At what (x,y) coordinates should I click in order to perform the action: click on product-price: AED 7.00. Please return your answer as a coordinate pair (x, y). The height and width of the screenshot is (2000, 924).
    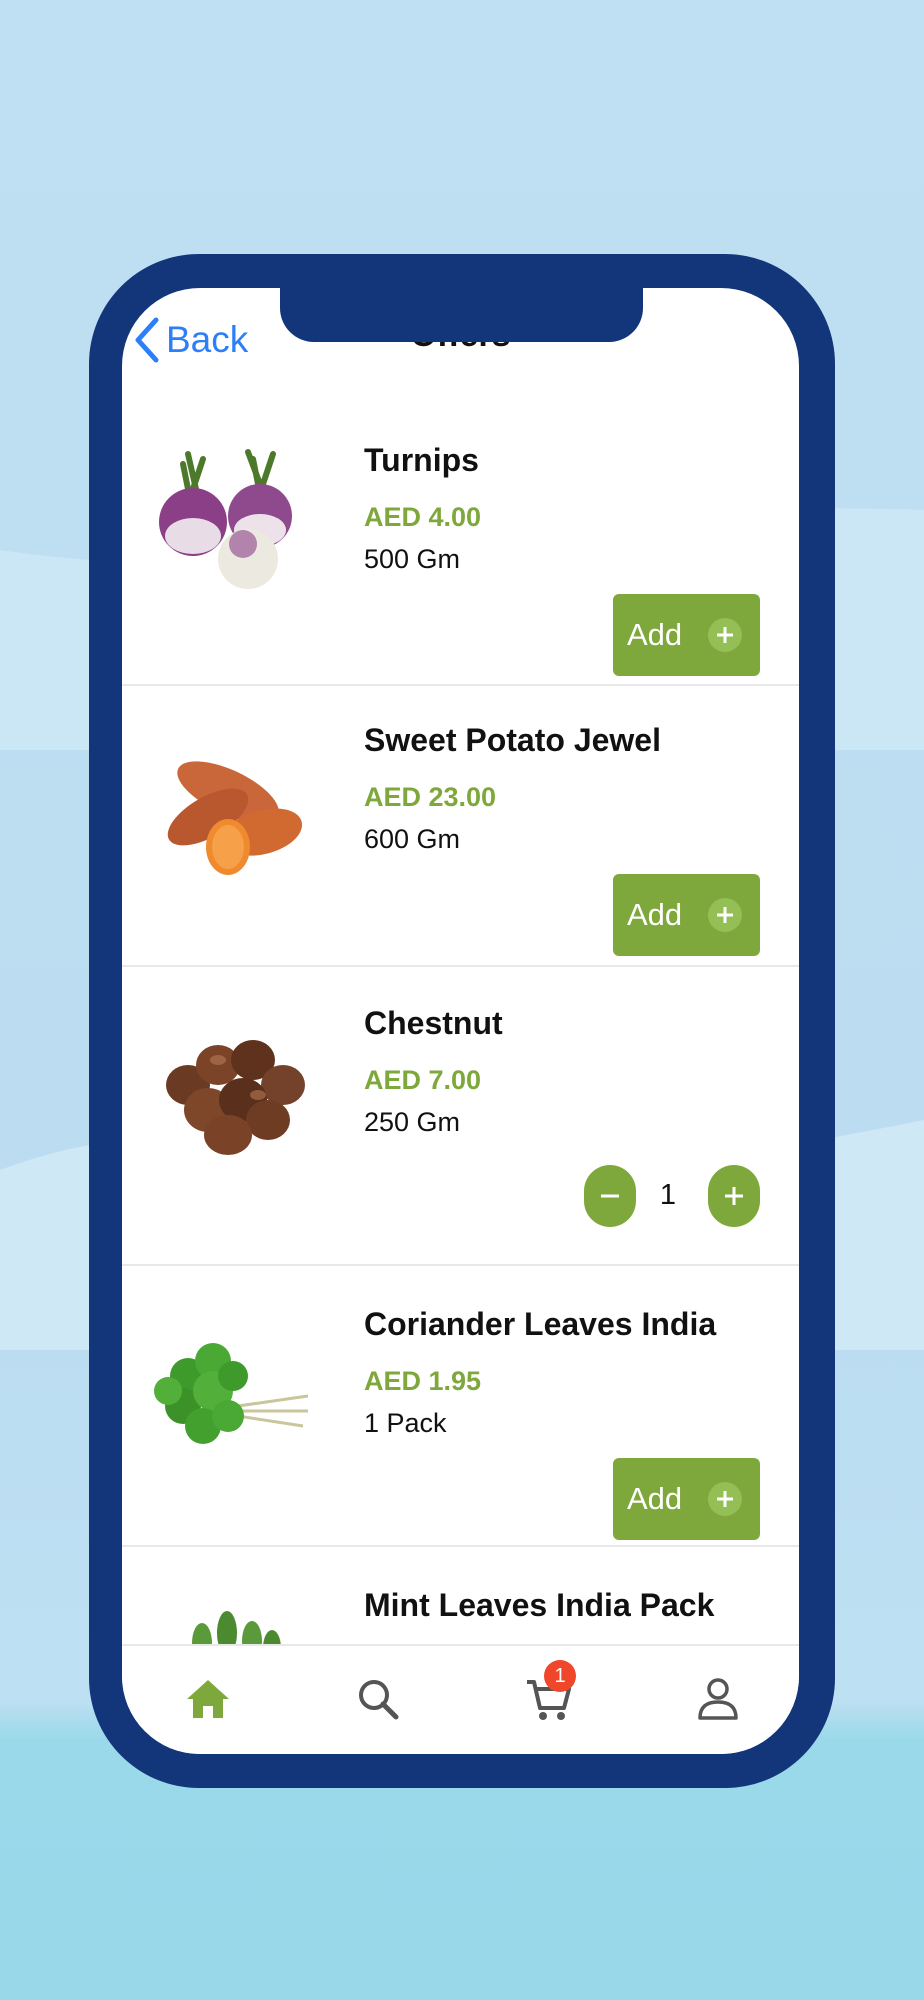
    Looking at the image, I should click on (423, 1080).